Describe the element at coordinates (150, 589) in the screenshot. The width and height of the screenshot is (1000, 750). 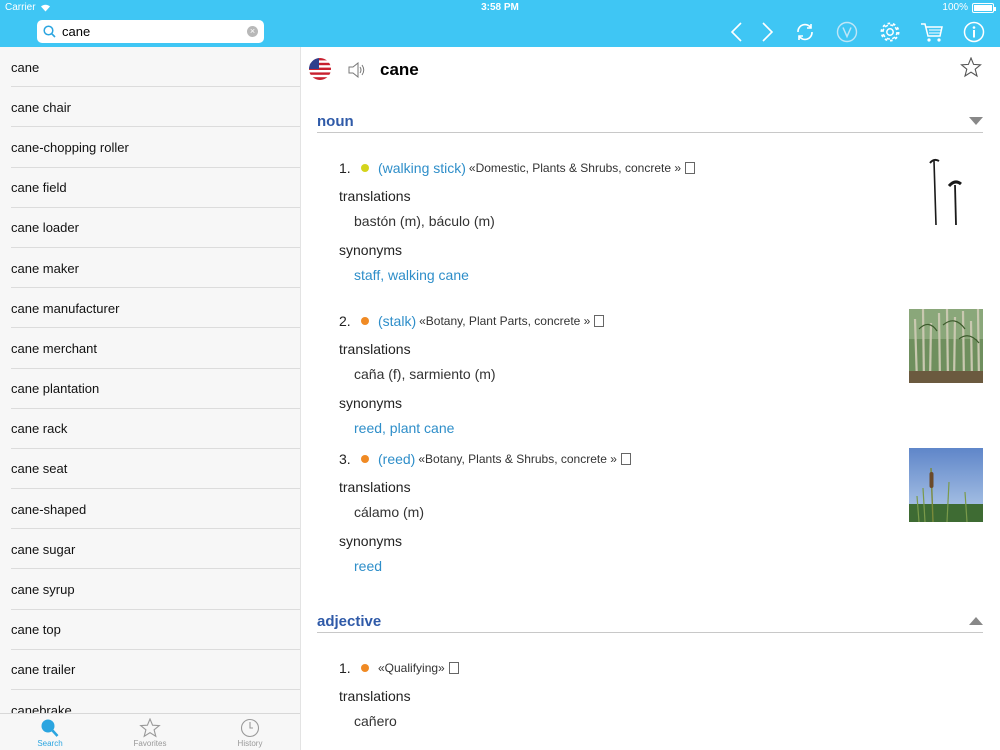
I see `word-list-item: cane syrup` at that location.